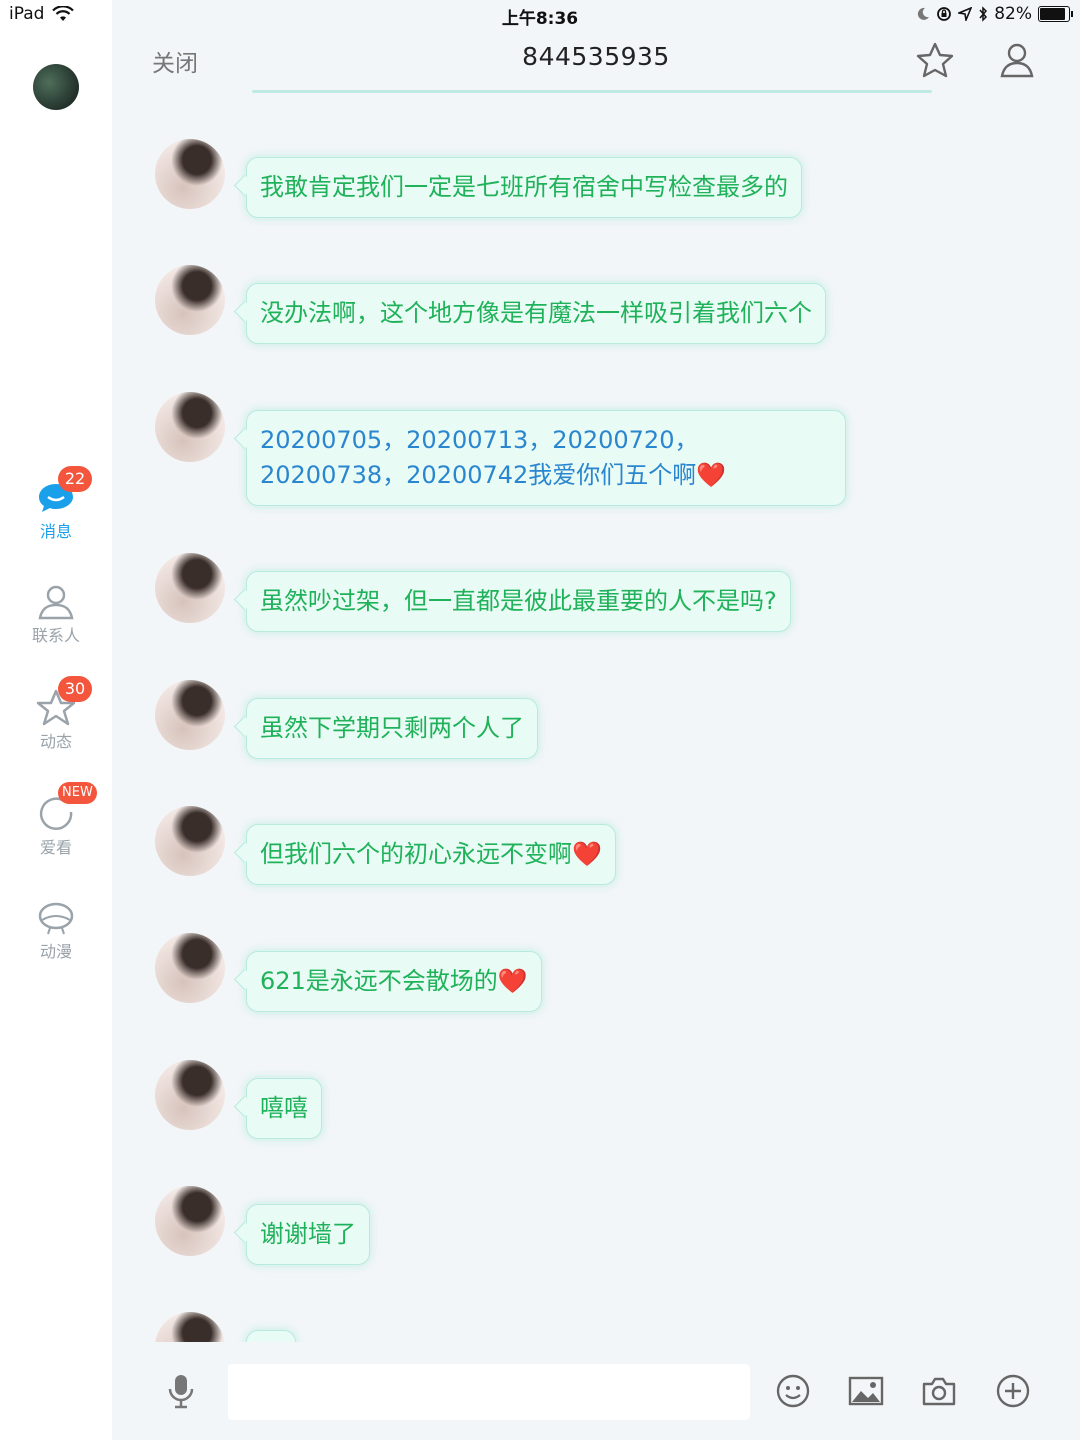 The height and width of the screenshot is (1440, 1080). I want to click on message-bubble: 虽然下学期只剩两个人了, so click(392, 728).